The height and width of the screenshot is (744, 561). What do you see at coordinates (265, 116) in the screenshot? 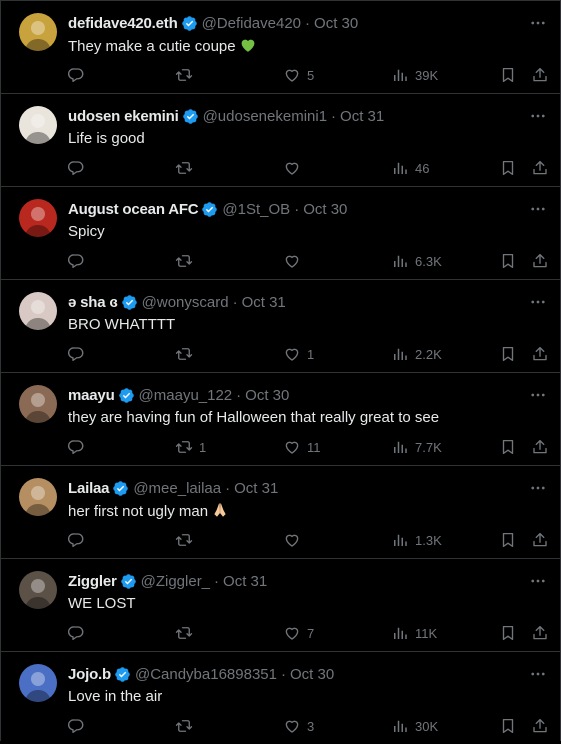
I see `user-handle: @udosenekemini1` at bounding box center [265, 116].